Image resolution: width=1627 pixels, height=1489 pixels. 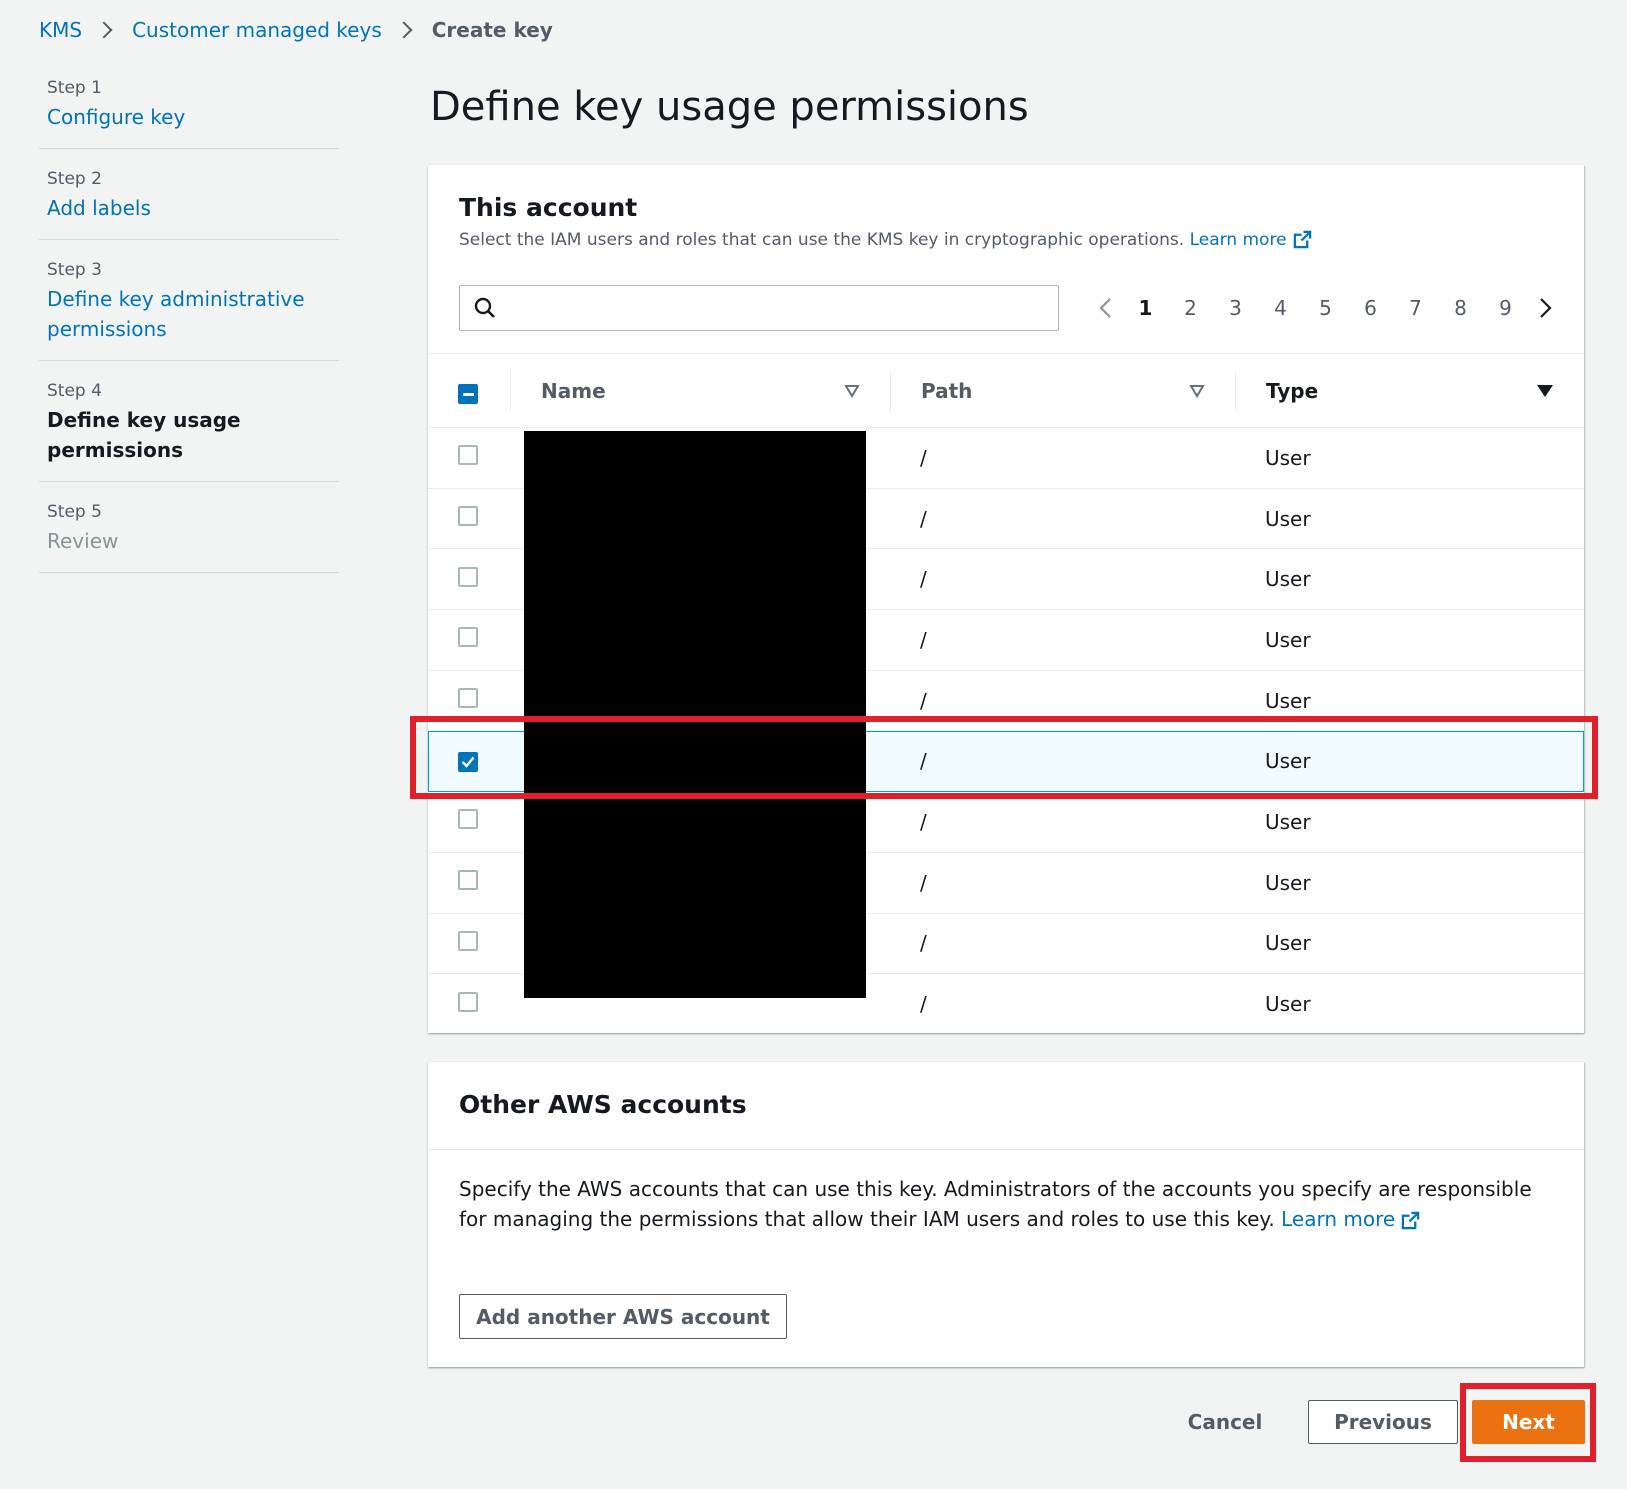 I want to click on pagination: 1 2 3 4 5 6 7 8 9, so click(x=1325, y=308).